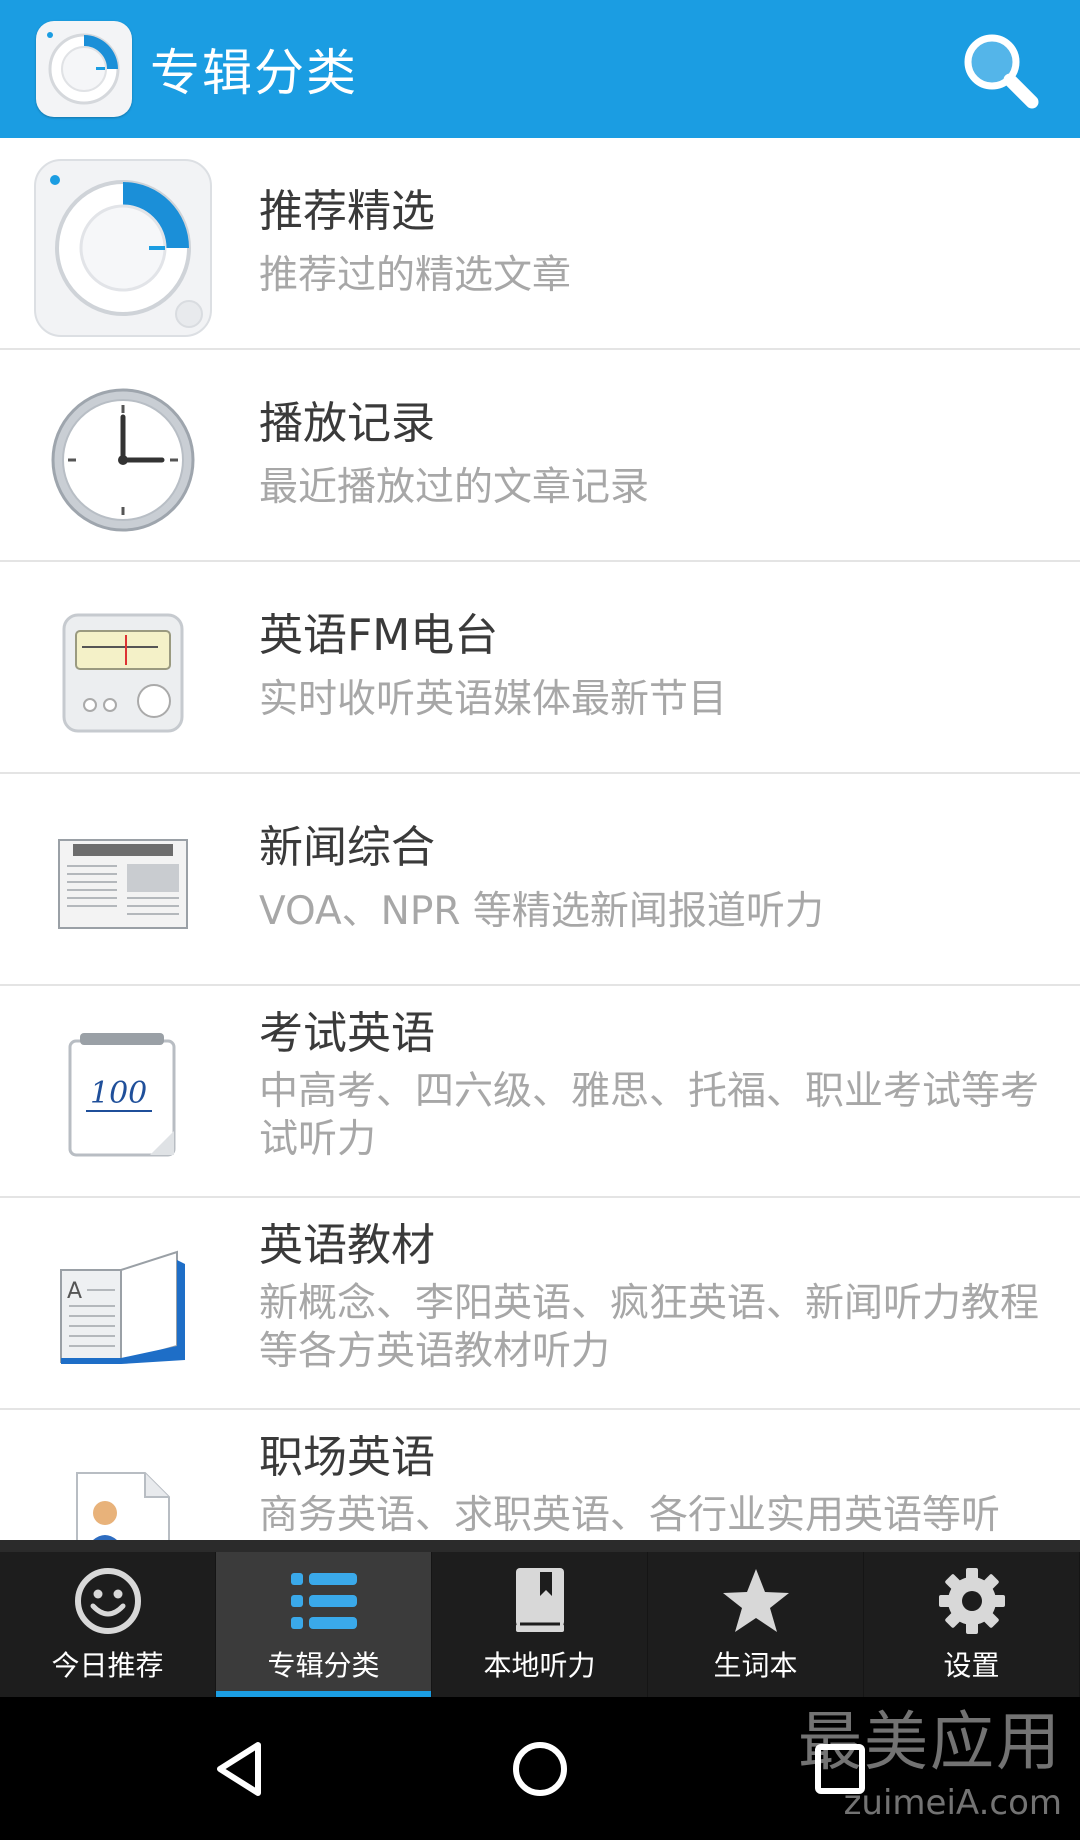 This screenshot has height=1840, width=1080. What do you see at coordinates (952, 1803) in the screenshot?
I see `watermark-url: zuimeiA.com` at bounding box center [952, 1803].